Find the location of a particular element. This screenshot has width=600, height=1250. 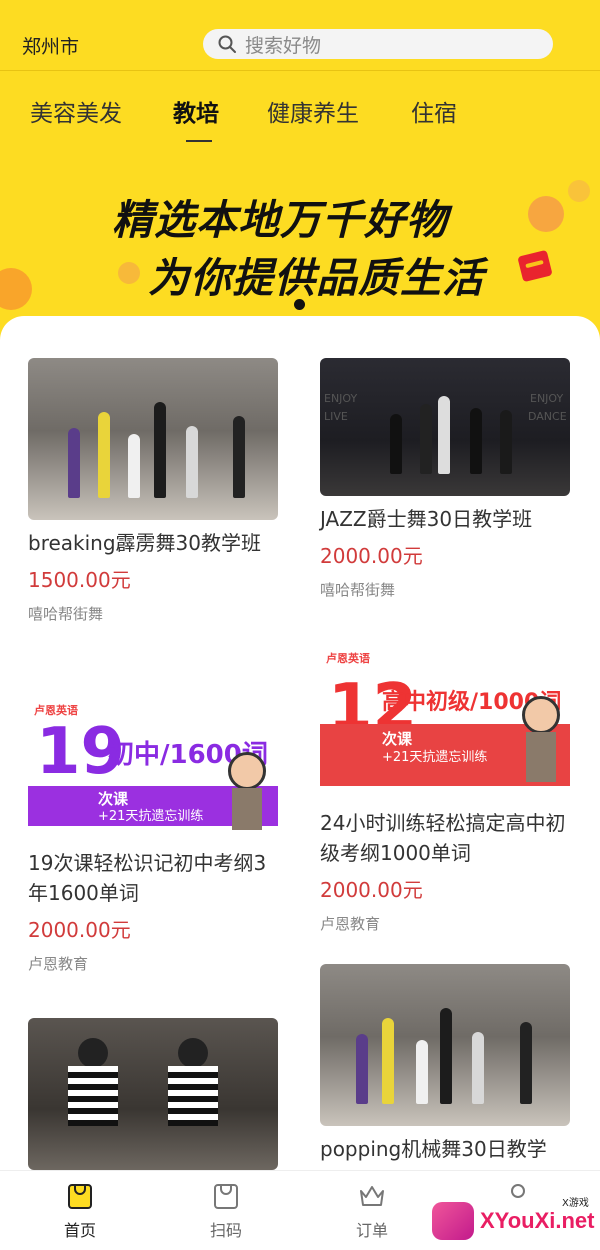

product-card is located at coordinates (154, 1094).